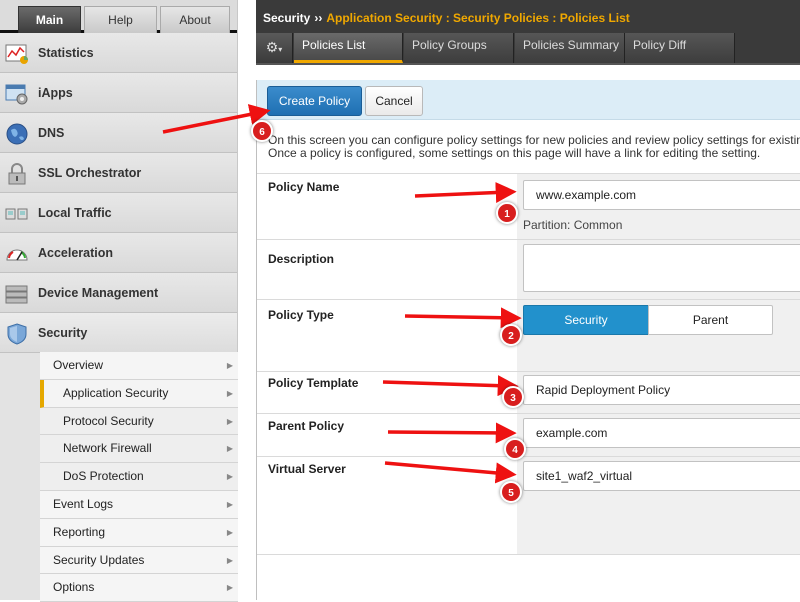  I want to click on gauge-icon, so click(17, 255).